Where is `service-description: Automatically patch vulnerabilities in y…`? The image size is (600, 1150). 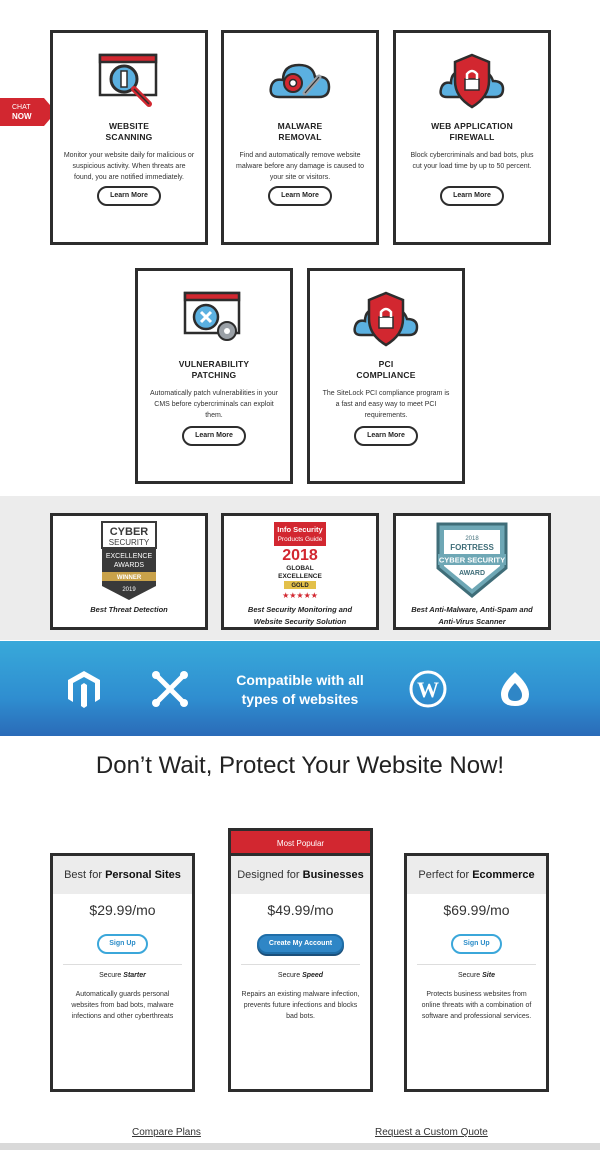 service-description: Automatically patch vulnerabilities in y… is located at coordinates (213, 404).